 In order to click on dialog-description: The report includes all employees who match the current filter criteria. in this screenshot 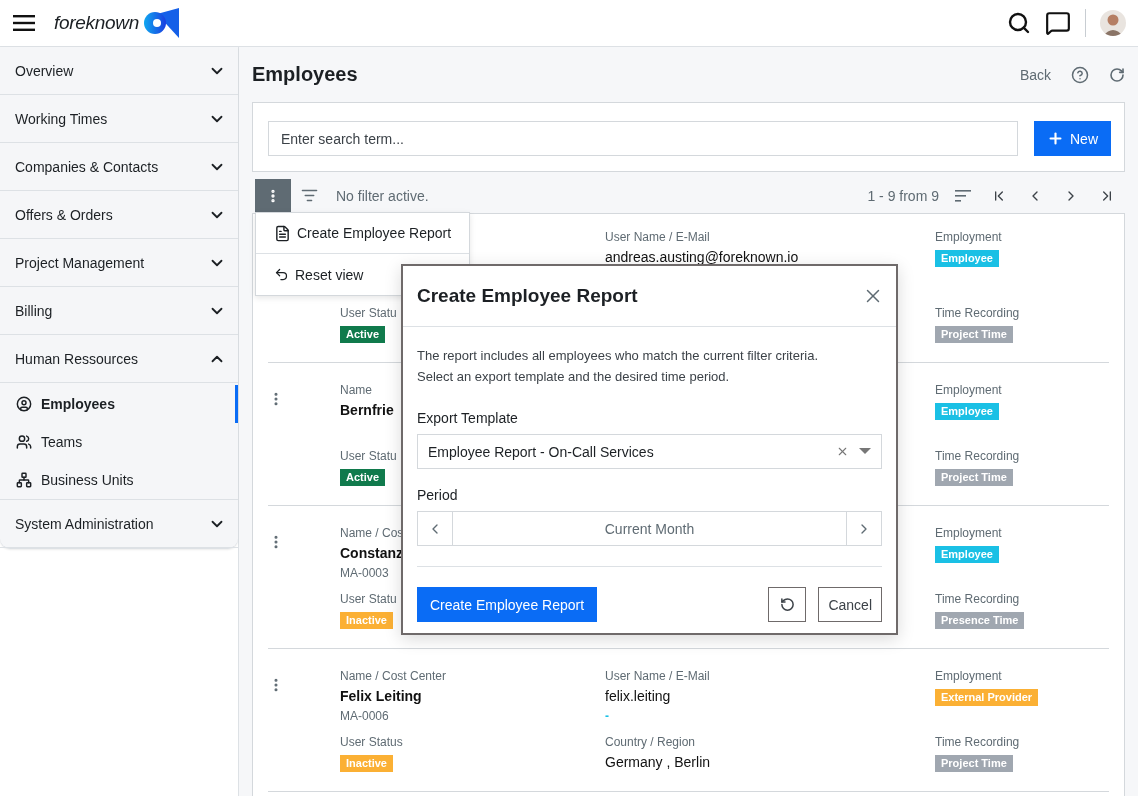, I will do `click(618, 356)`.